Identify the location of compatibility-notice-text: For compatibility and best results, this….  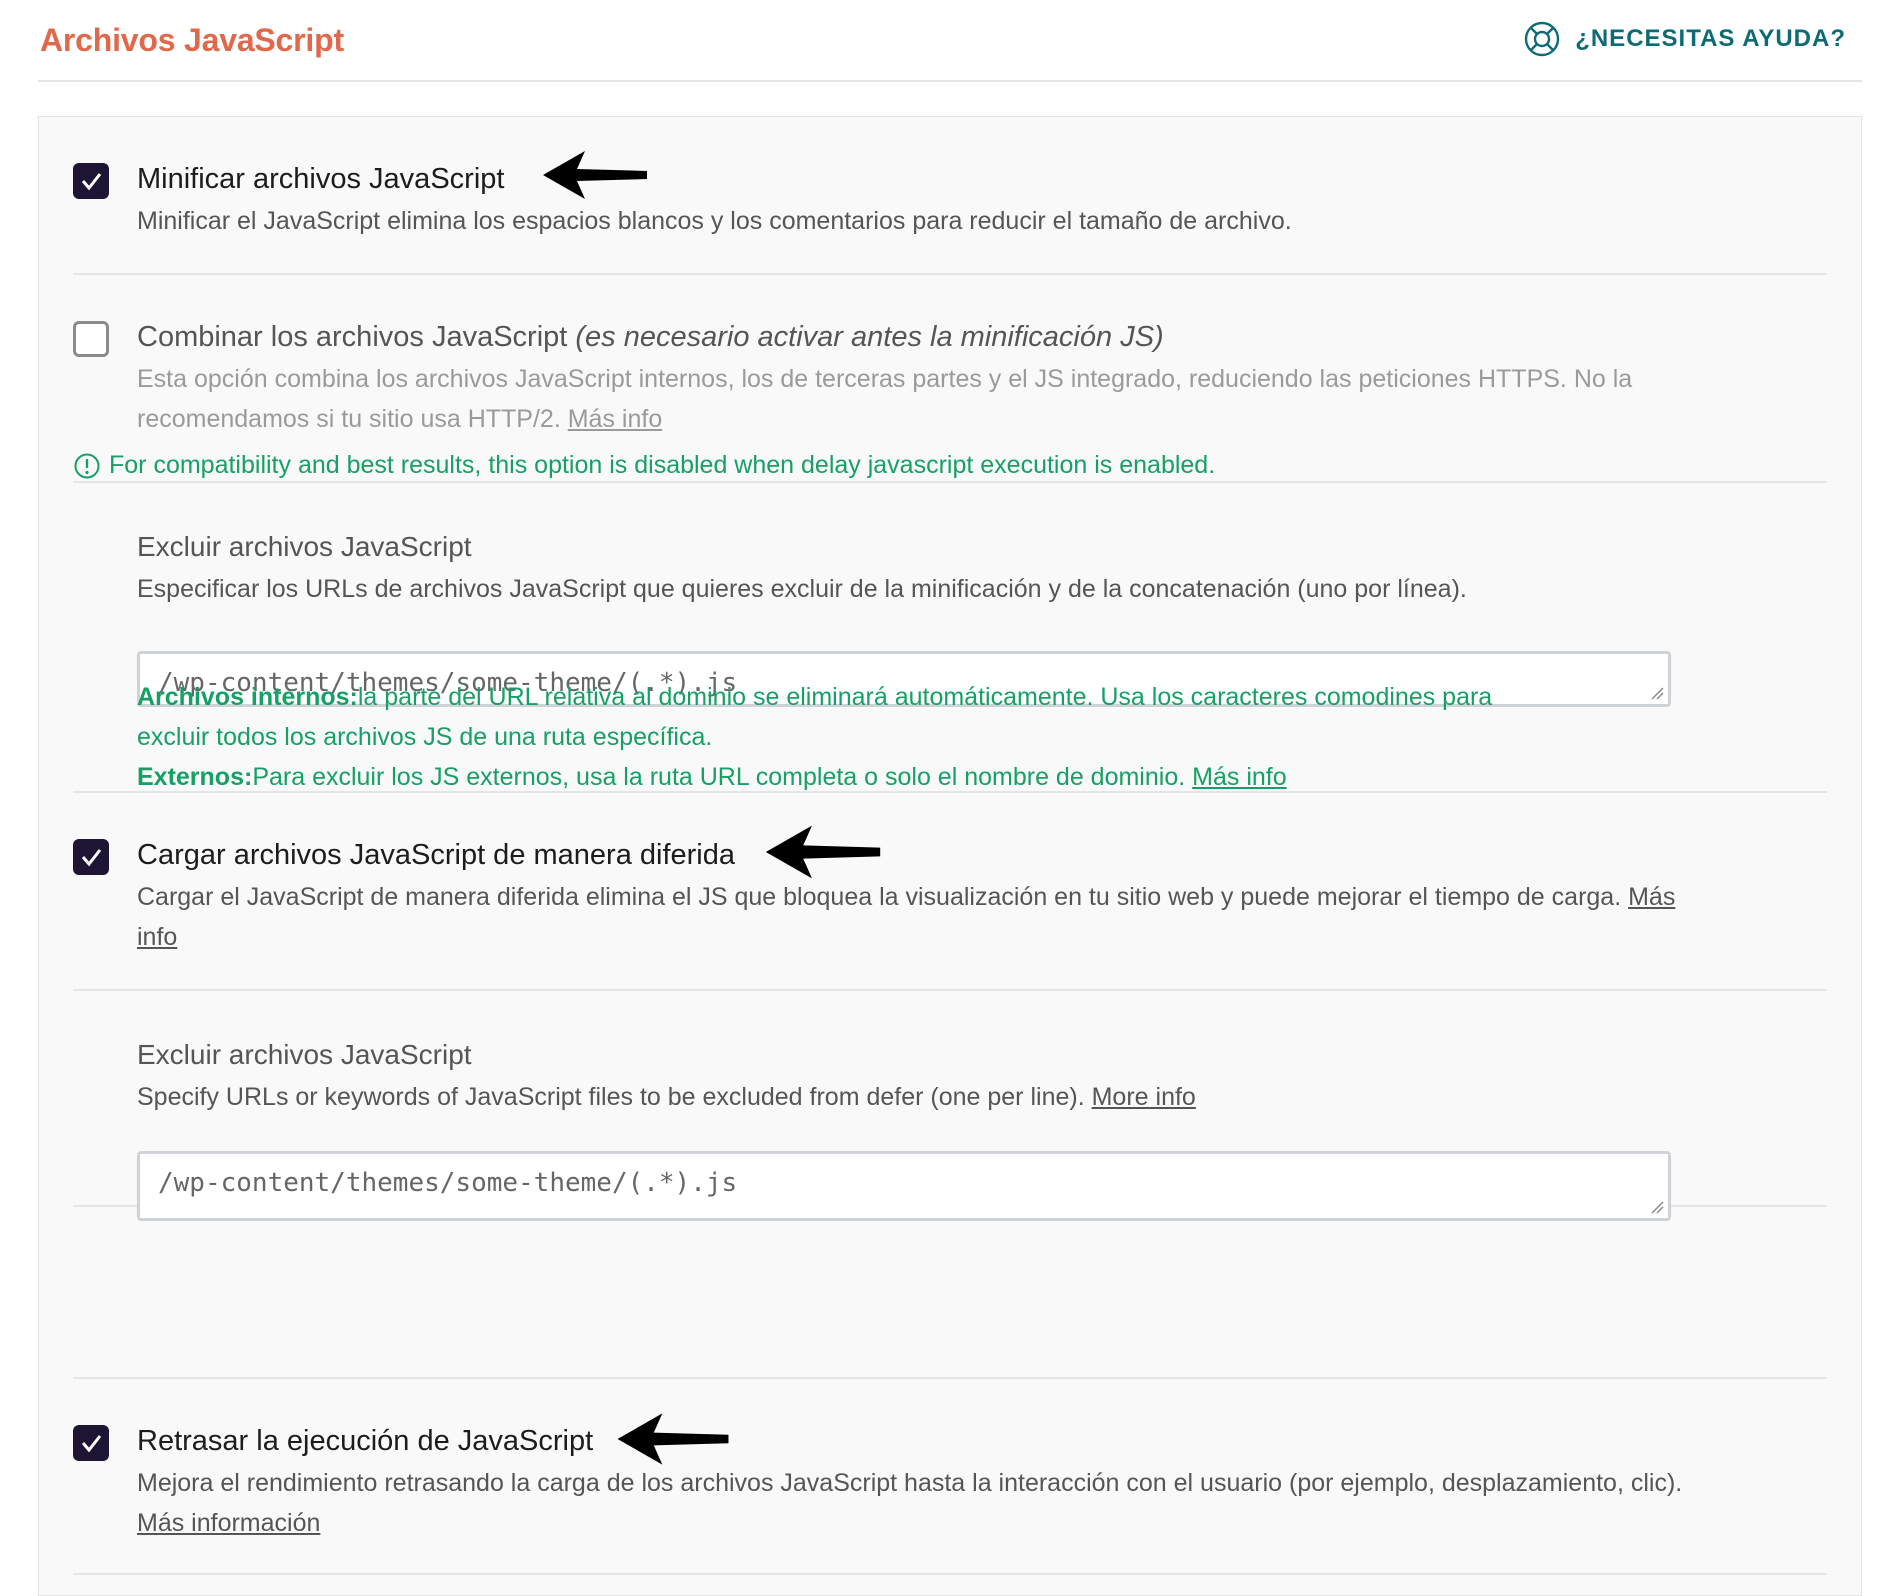
(662, 465).